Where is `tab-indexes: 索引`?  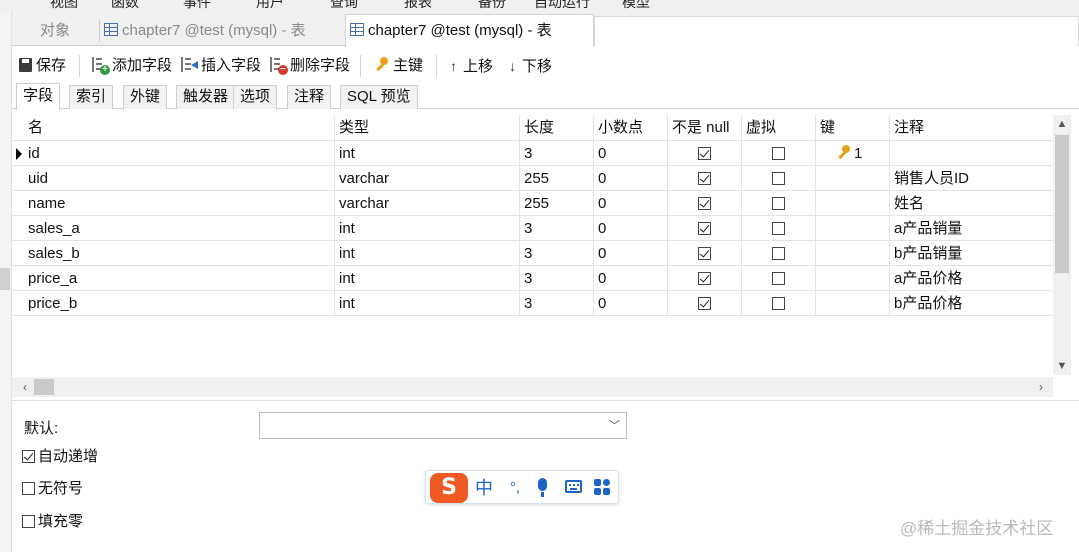
tab-indexes: 索引 is located at coordinates (91, 97).